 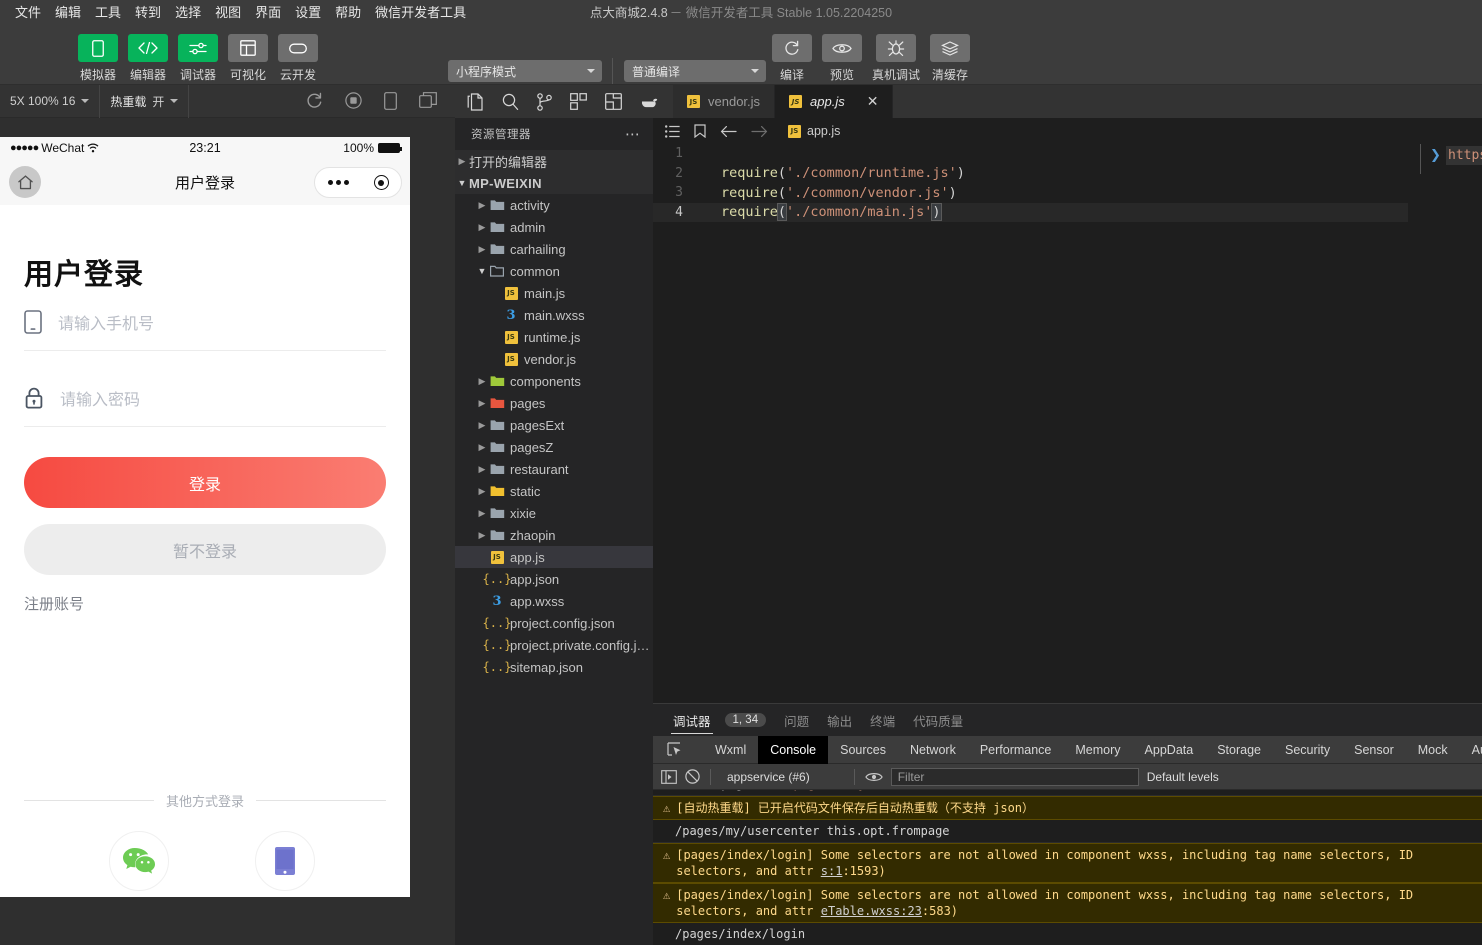 What do you see at coordinates (390, 101) in the screenshot?
I see `rotate-device-icon` at bounding box center [390, 101].